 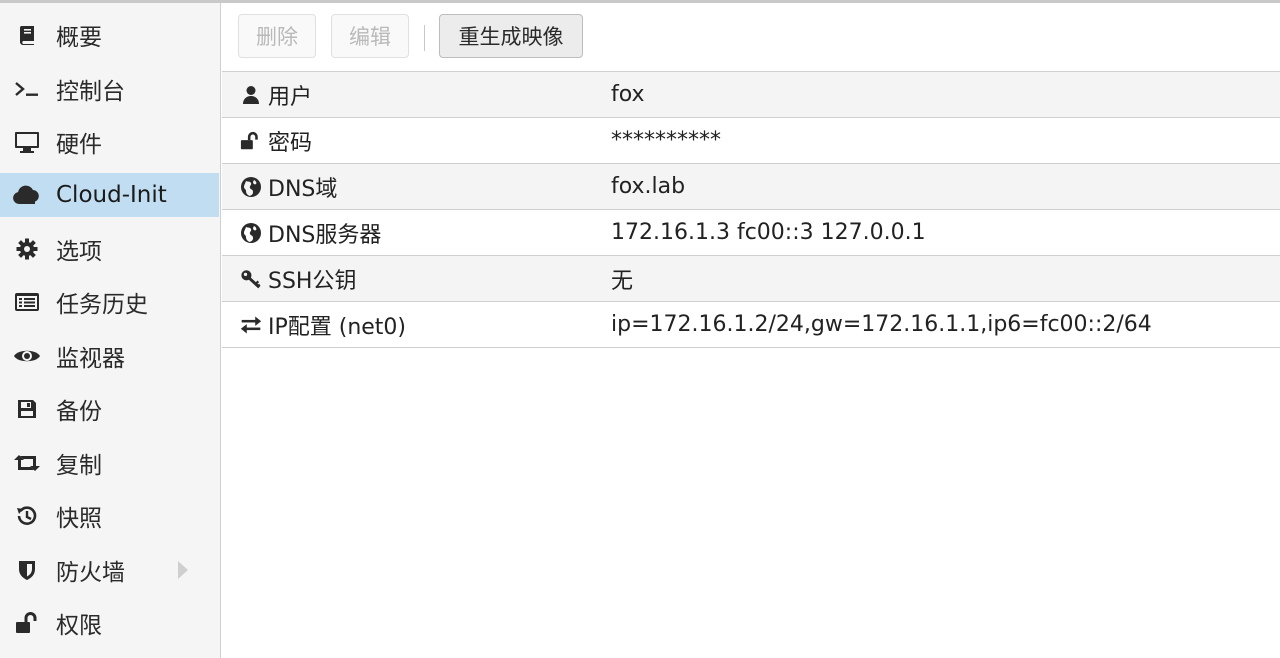 What do you see at coordinates (424, 38) in the screenshot?
I see `toolbar-separator` at bounding box center [424, 38].